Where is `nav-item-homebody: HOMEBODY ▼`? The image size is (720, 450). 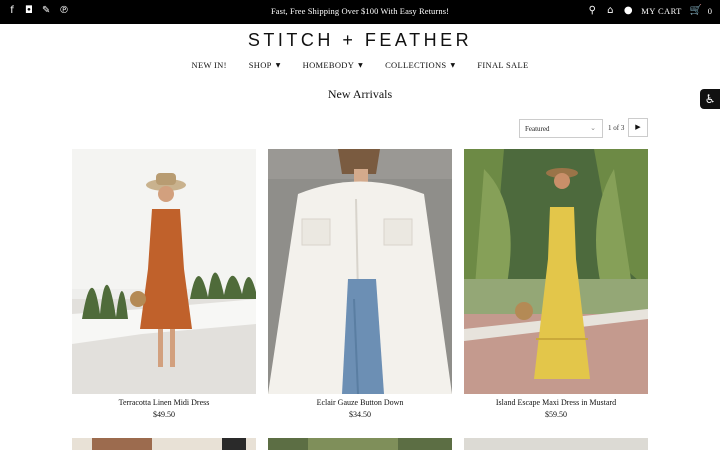 nav-item-homebody: HOMEBODY ▼ is located at coordinates (333, 65).